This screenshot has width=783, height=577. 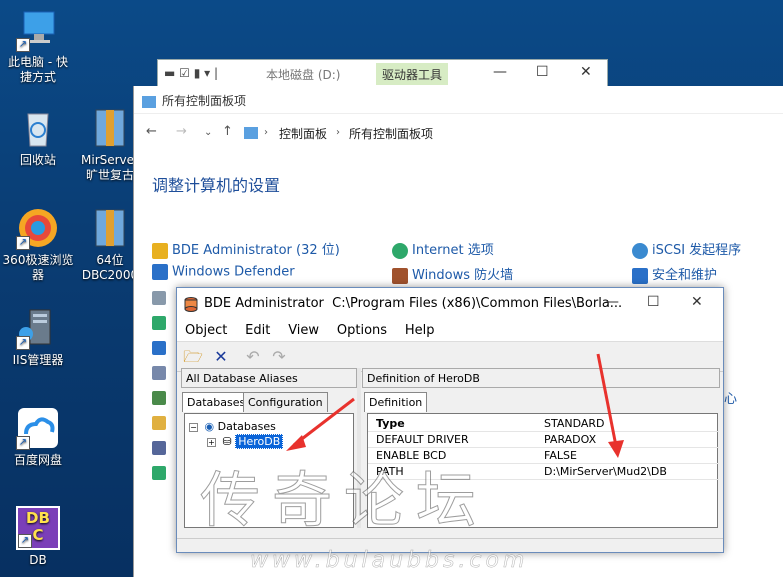 What do you see at coordinates (391, 133) in the screenshot?
I see `breadcrumb-item: 所有控制面板项` at bounding box center [391, 133].